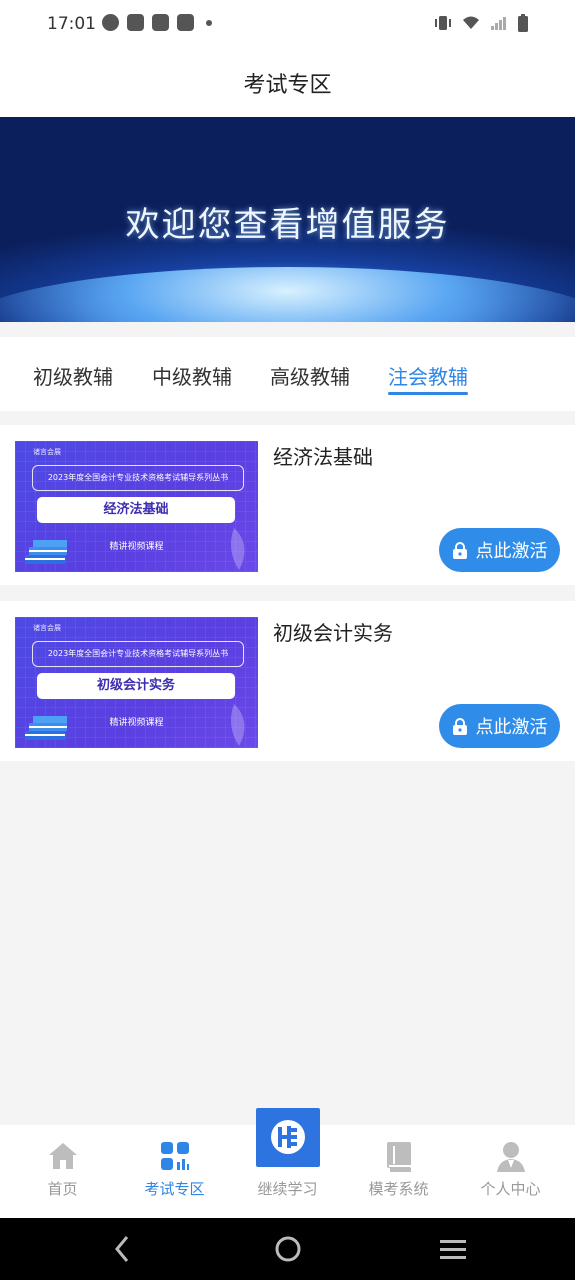  What do you see at coordinates (471, 22) in the screenshot?
I see `wifi-icon` at bounding box center [471, 22].